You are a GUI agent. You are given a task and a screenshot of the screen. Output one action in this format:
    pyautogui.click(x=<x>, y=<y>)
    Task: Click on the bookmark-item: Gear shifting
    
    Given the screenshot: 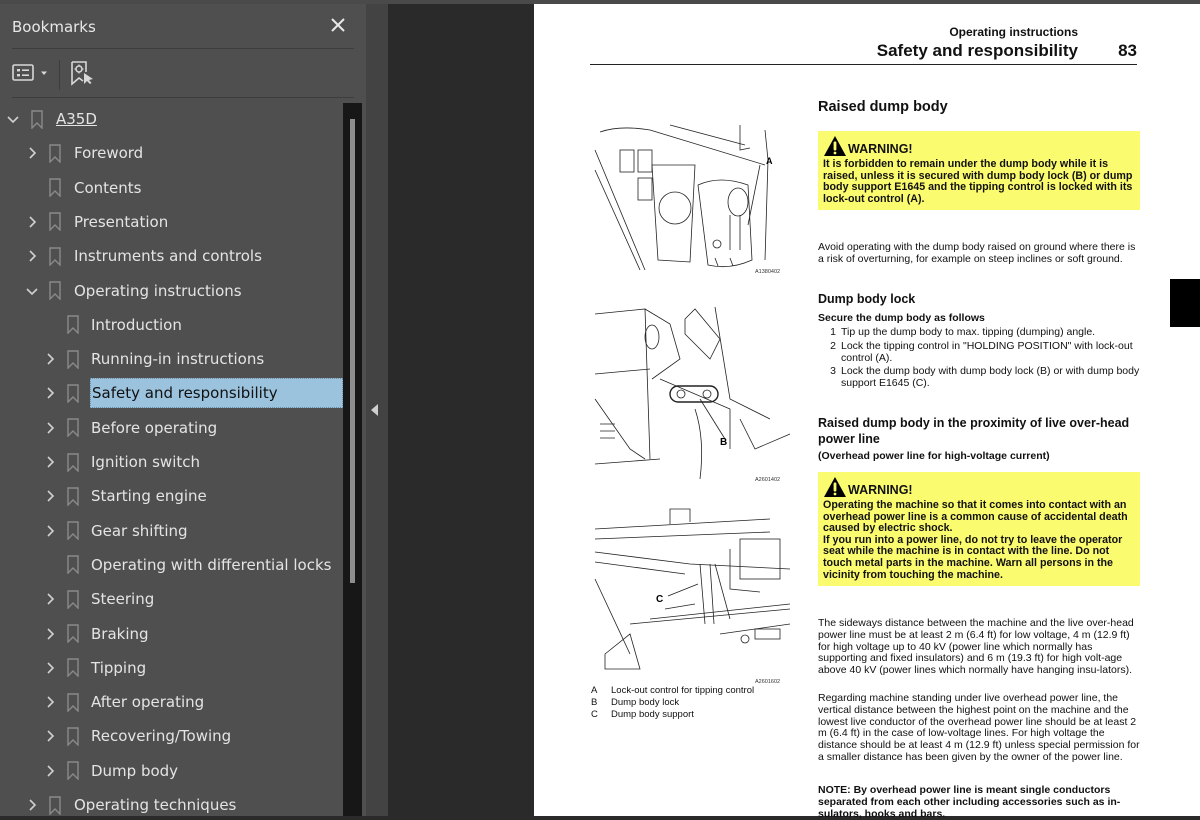 What is the action you would take?
    pyautogui.click(x=171, y=531)
    